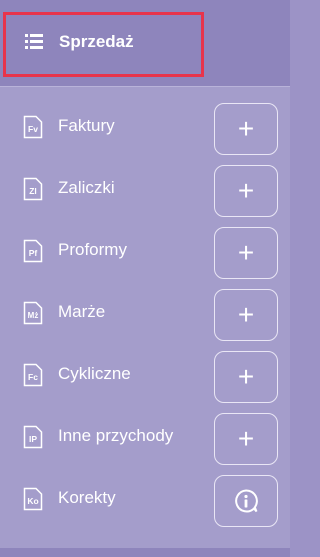 This screenshot has height=557, width=320. Describe the element at coordinates (87, 497) in the screenshot. I see `menu-item-label: Korekty` at that location.